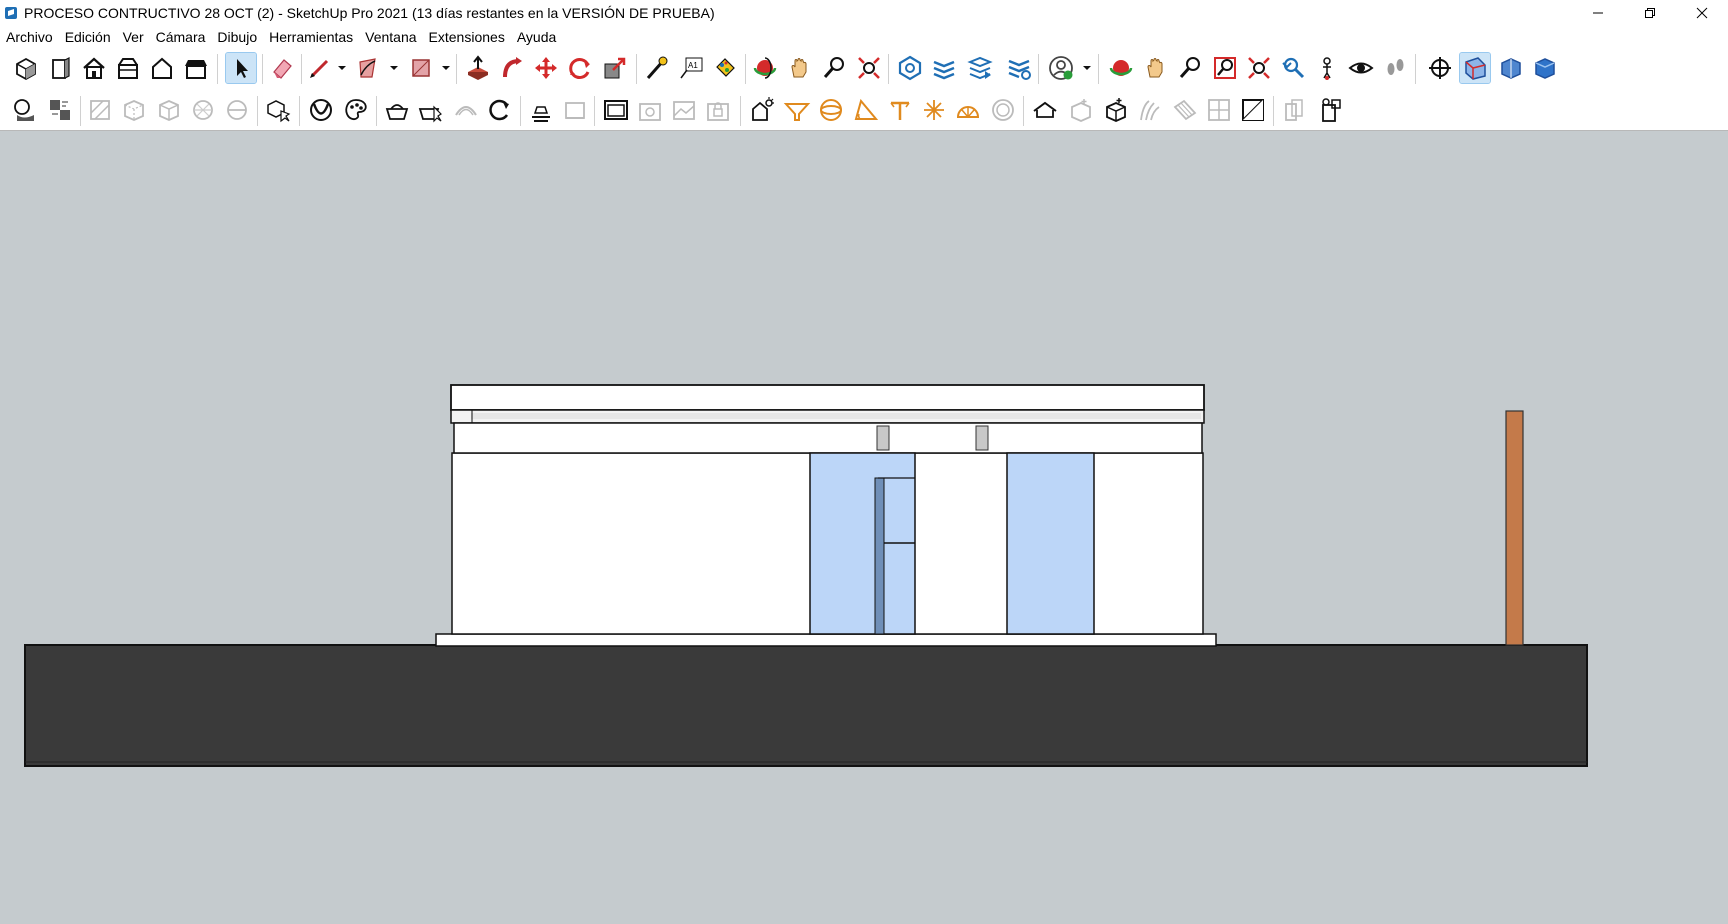 The width and height of the screenshot is (1728, 924). What do you see at coordinates (691, 68) in the screenshot?
I see `text-icon: A1` at bounding box center [691, 68].